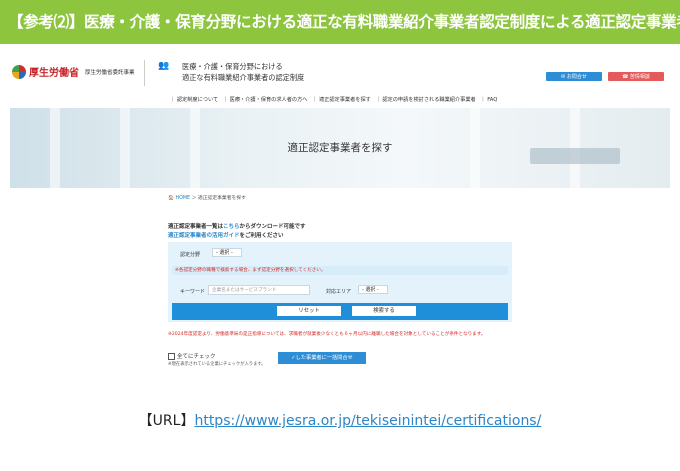 The width and height of the screenshot is (680, 471). What do you see at coordinates (221, 198) in the screenshot?
I see `breadcrumb-current: 適正認定事業者を探す` at bounding box center [221, 198].